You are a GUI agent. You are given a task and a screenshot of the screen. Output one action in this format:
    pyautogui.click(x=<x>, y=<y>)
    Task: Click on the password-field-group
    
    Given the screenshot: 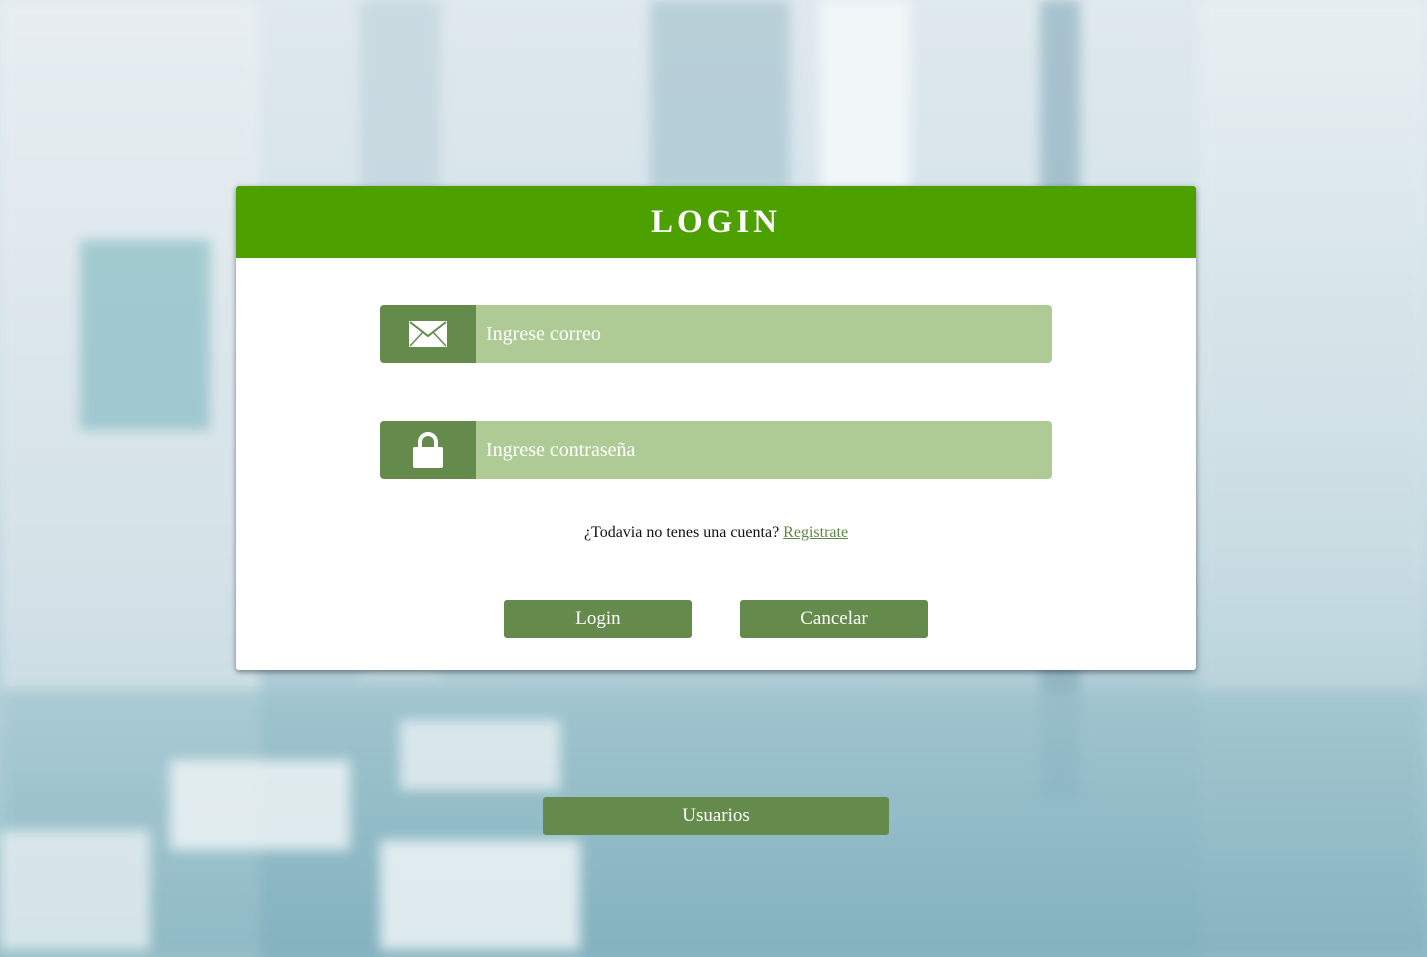 What is the action you would take?
    pyautogui.click(x=716, y=450)
    